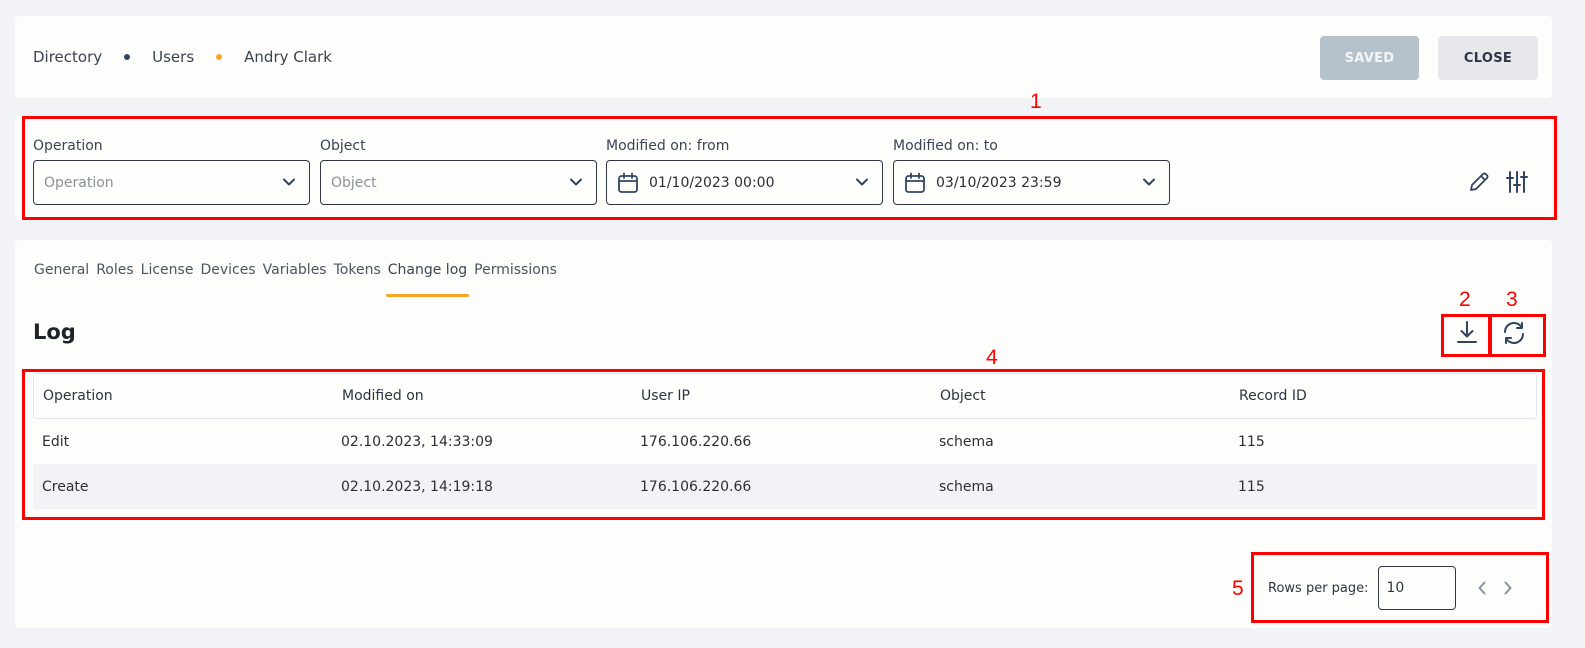 The image size is (1585, 648). What do you see at coordinates (61, 275) in the screenshot?
I see `tab-general: General` at bounding box center [61, 275].